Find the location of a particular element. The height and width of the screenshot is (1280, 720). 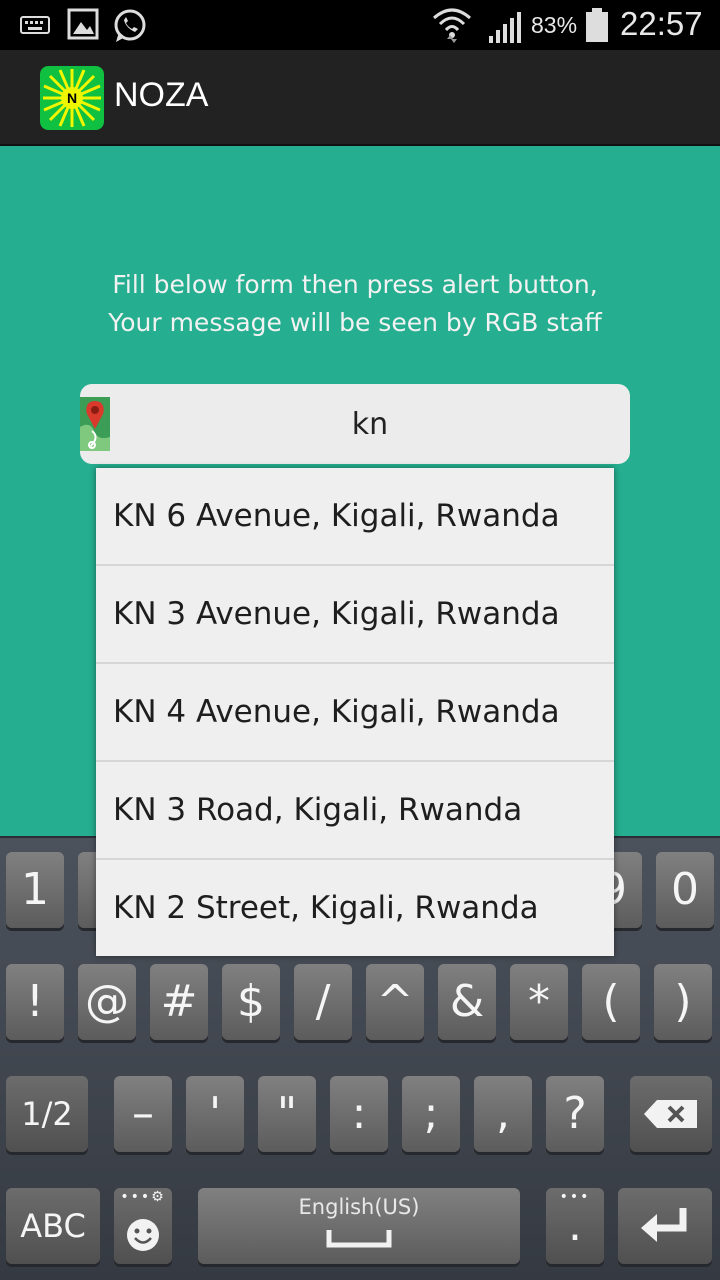

key-at: @ is located at coordinates (107, 1002).